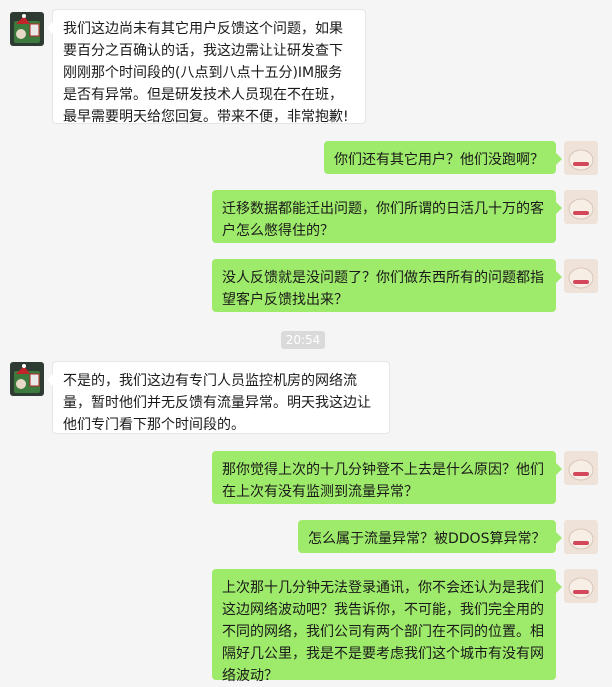  I want to click on message-bubble: 那你觉得上次的十几分钟登不上去是什么原因？他们在上次有没有监测到流量异常？, so click(387, 477).